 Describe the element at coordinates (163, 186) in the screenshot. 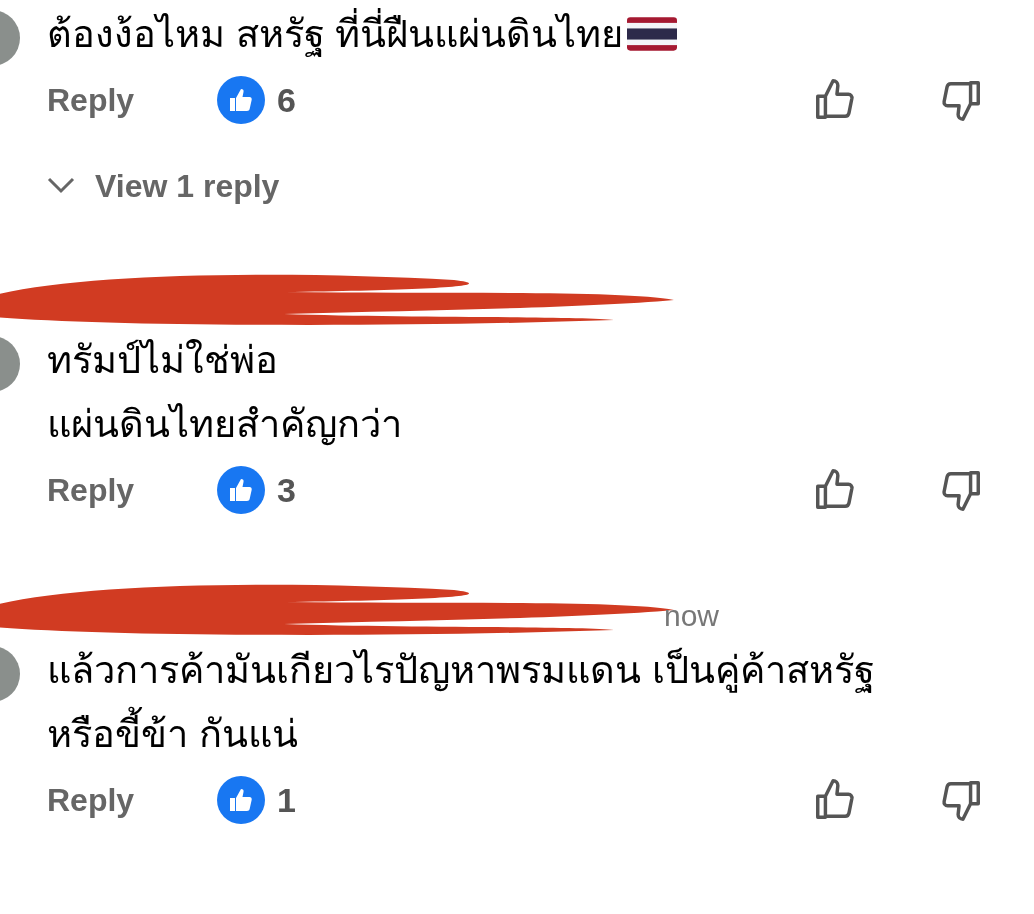

I see `view-replies-button: View 1 reply` at that location.